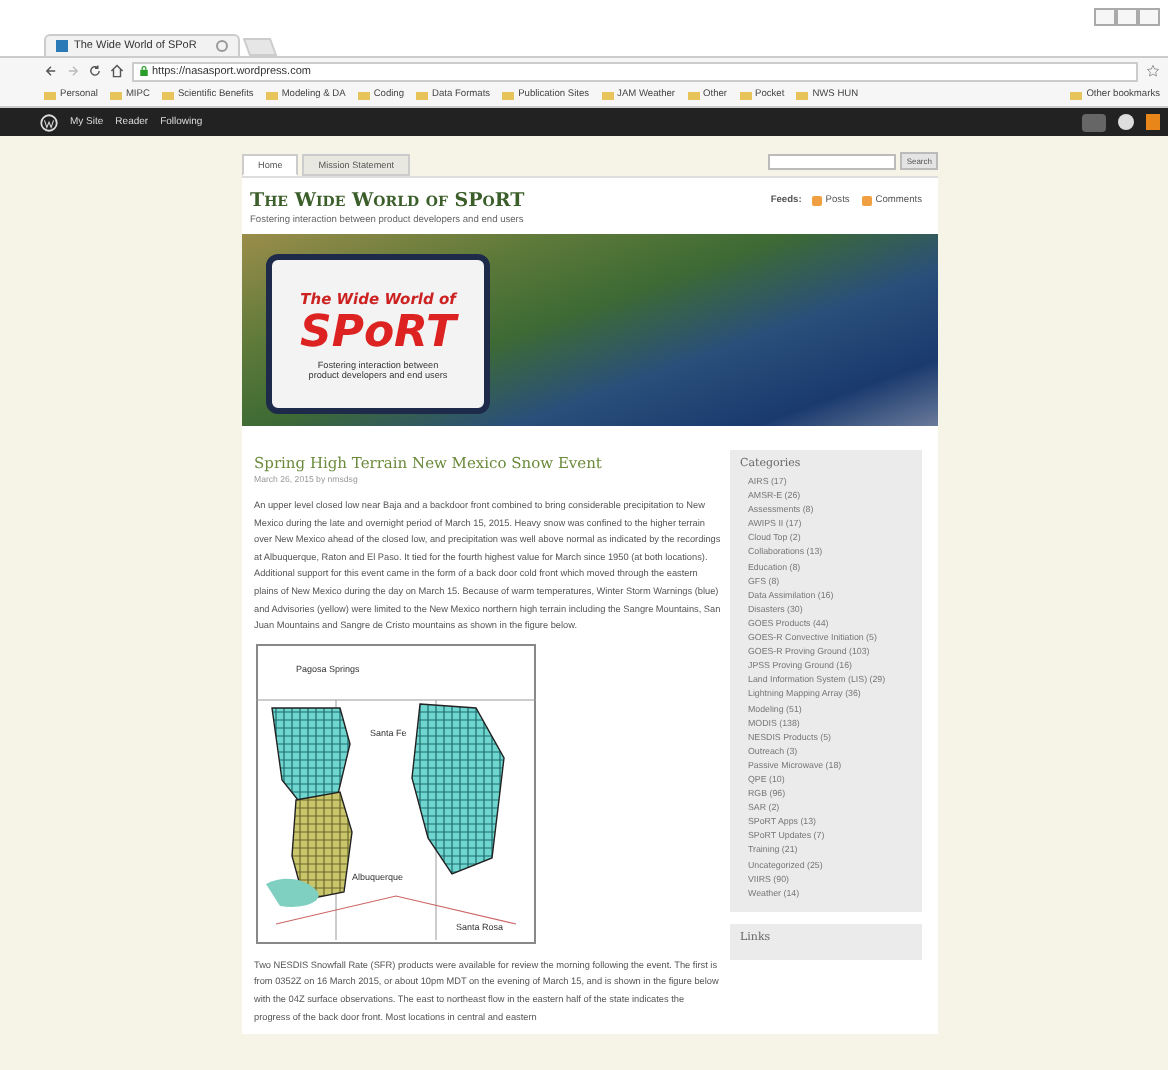 This screenshot has height=1070, width=1168. Describe the element at coordinates (73, 71) in the screenshot. I see `forward-icon` at that location.